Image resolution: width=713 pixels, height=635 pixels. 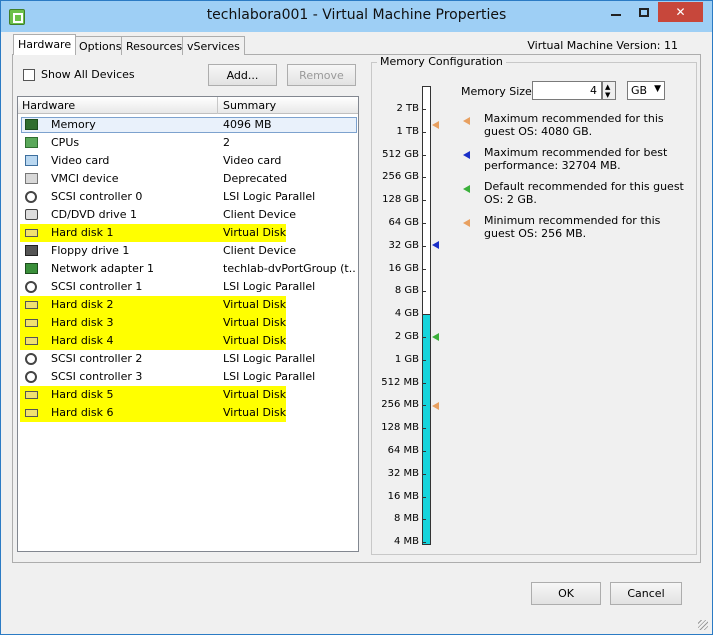 What do you see at coordinates (321, 75) in the screenshot?
I see `remove-device-button: Remove` at bounding box center [321, 75].